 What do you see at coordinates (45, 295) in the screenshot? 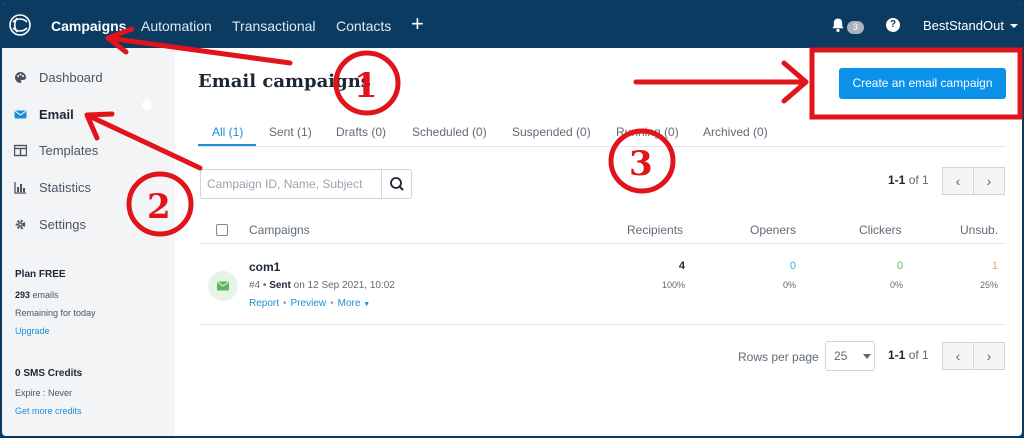
I see `emails-label: emails` at bounding box center [45, 295].